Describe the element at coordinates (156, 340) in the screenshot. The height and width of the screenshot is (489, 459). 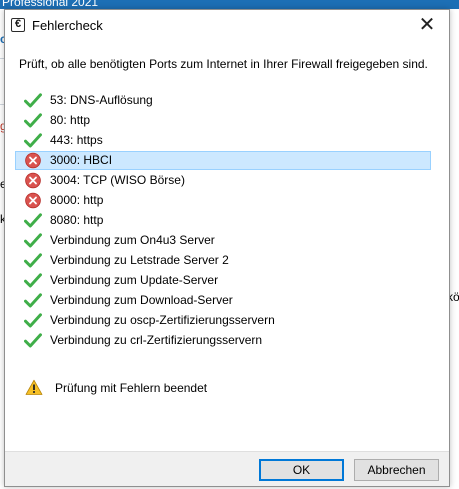
I see `check-label: Verbindung zu crl-Zertifizierungsservern` at that location.